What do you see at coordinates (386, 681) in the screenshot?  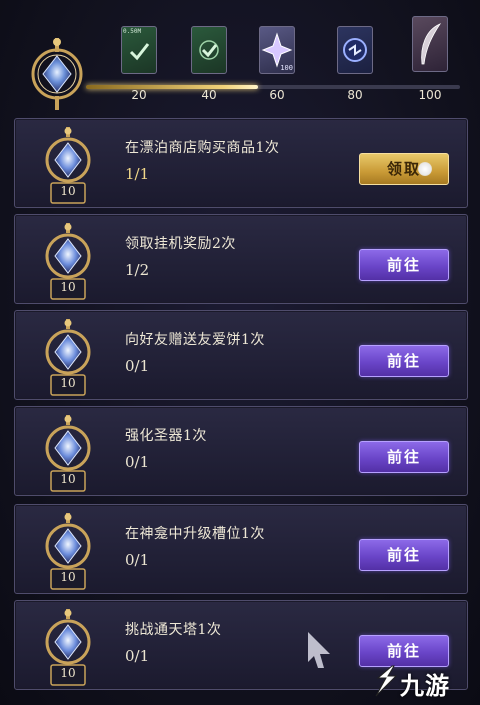 I see `jiuyou-logo-icon` at bounding box center [386, 681].